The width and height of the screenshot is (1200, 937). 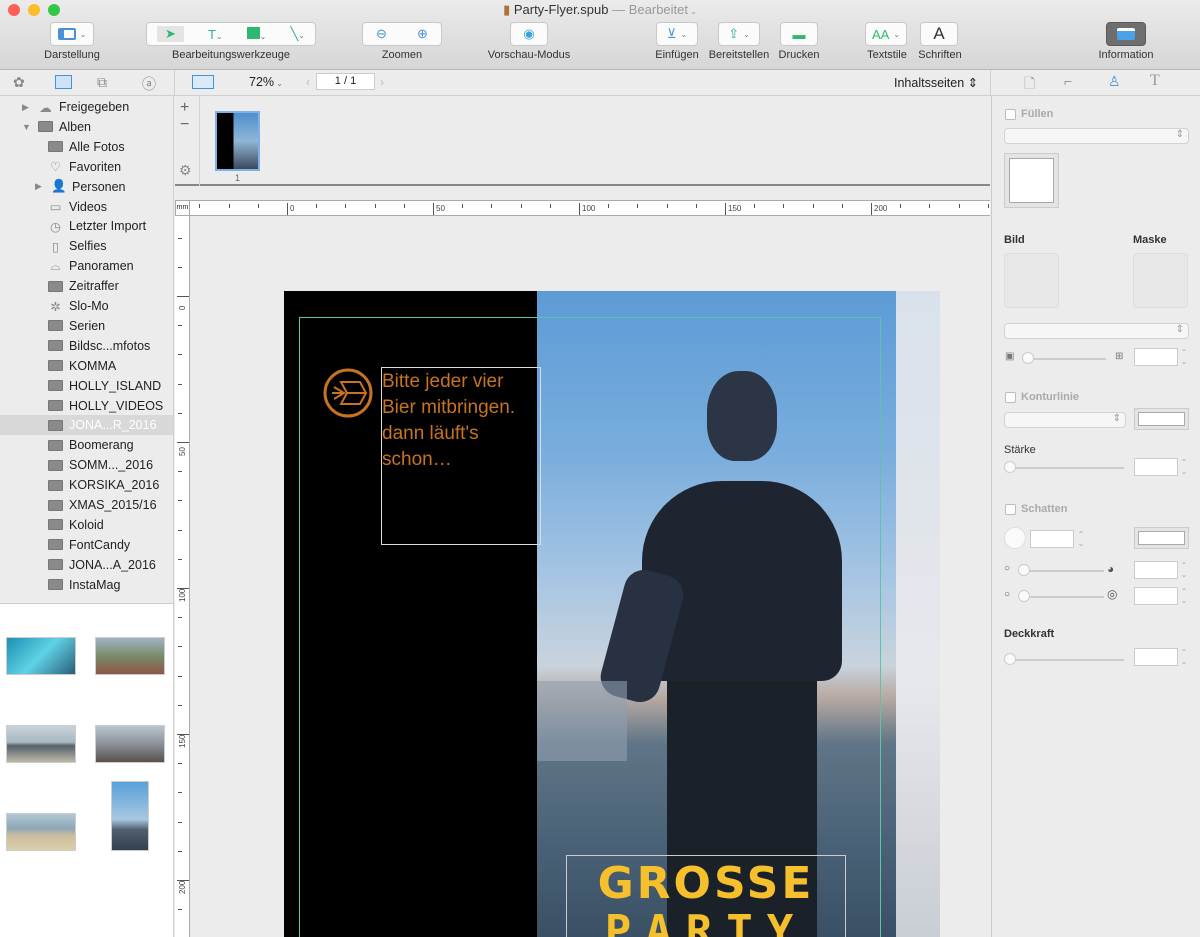 What do you see at coordinates (77, 246) in the screenshot?
I see `sidebar-item: ▯ Selfies` at bounding box center [77, 246].